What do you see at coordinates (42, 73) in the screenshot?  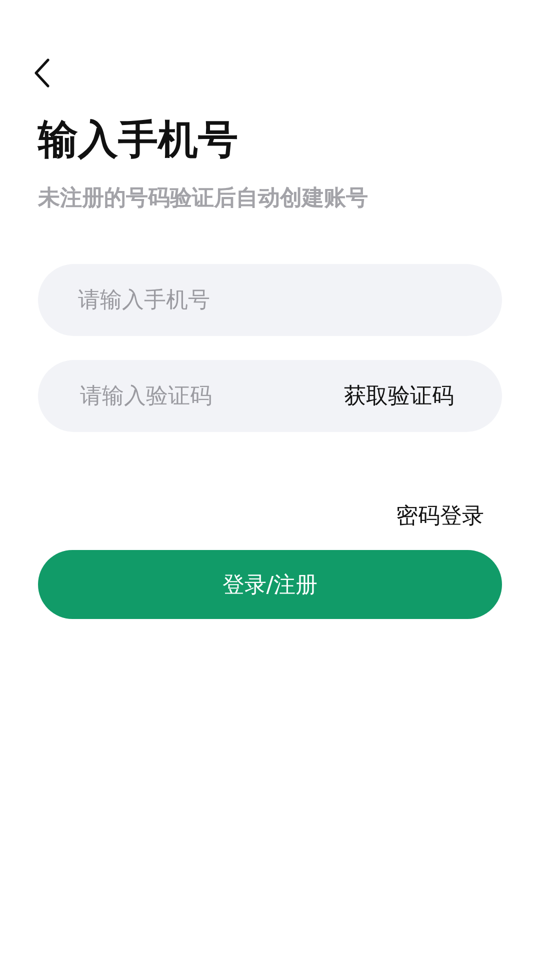 I see `back-icon` at bounding box center [42, 73].